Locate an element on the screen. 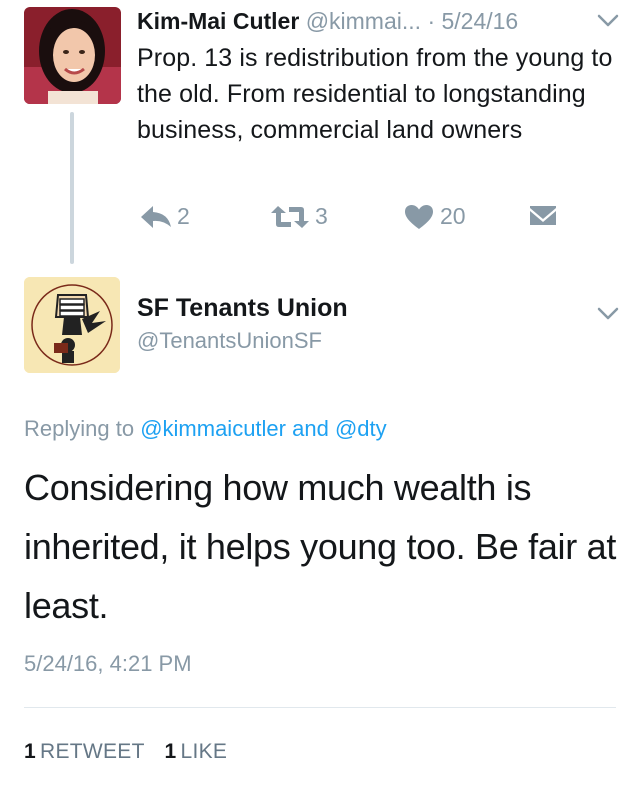  retweet-action: 3 is located at coordinates (298, 216).